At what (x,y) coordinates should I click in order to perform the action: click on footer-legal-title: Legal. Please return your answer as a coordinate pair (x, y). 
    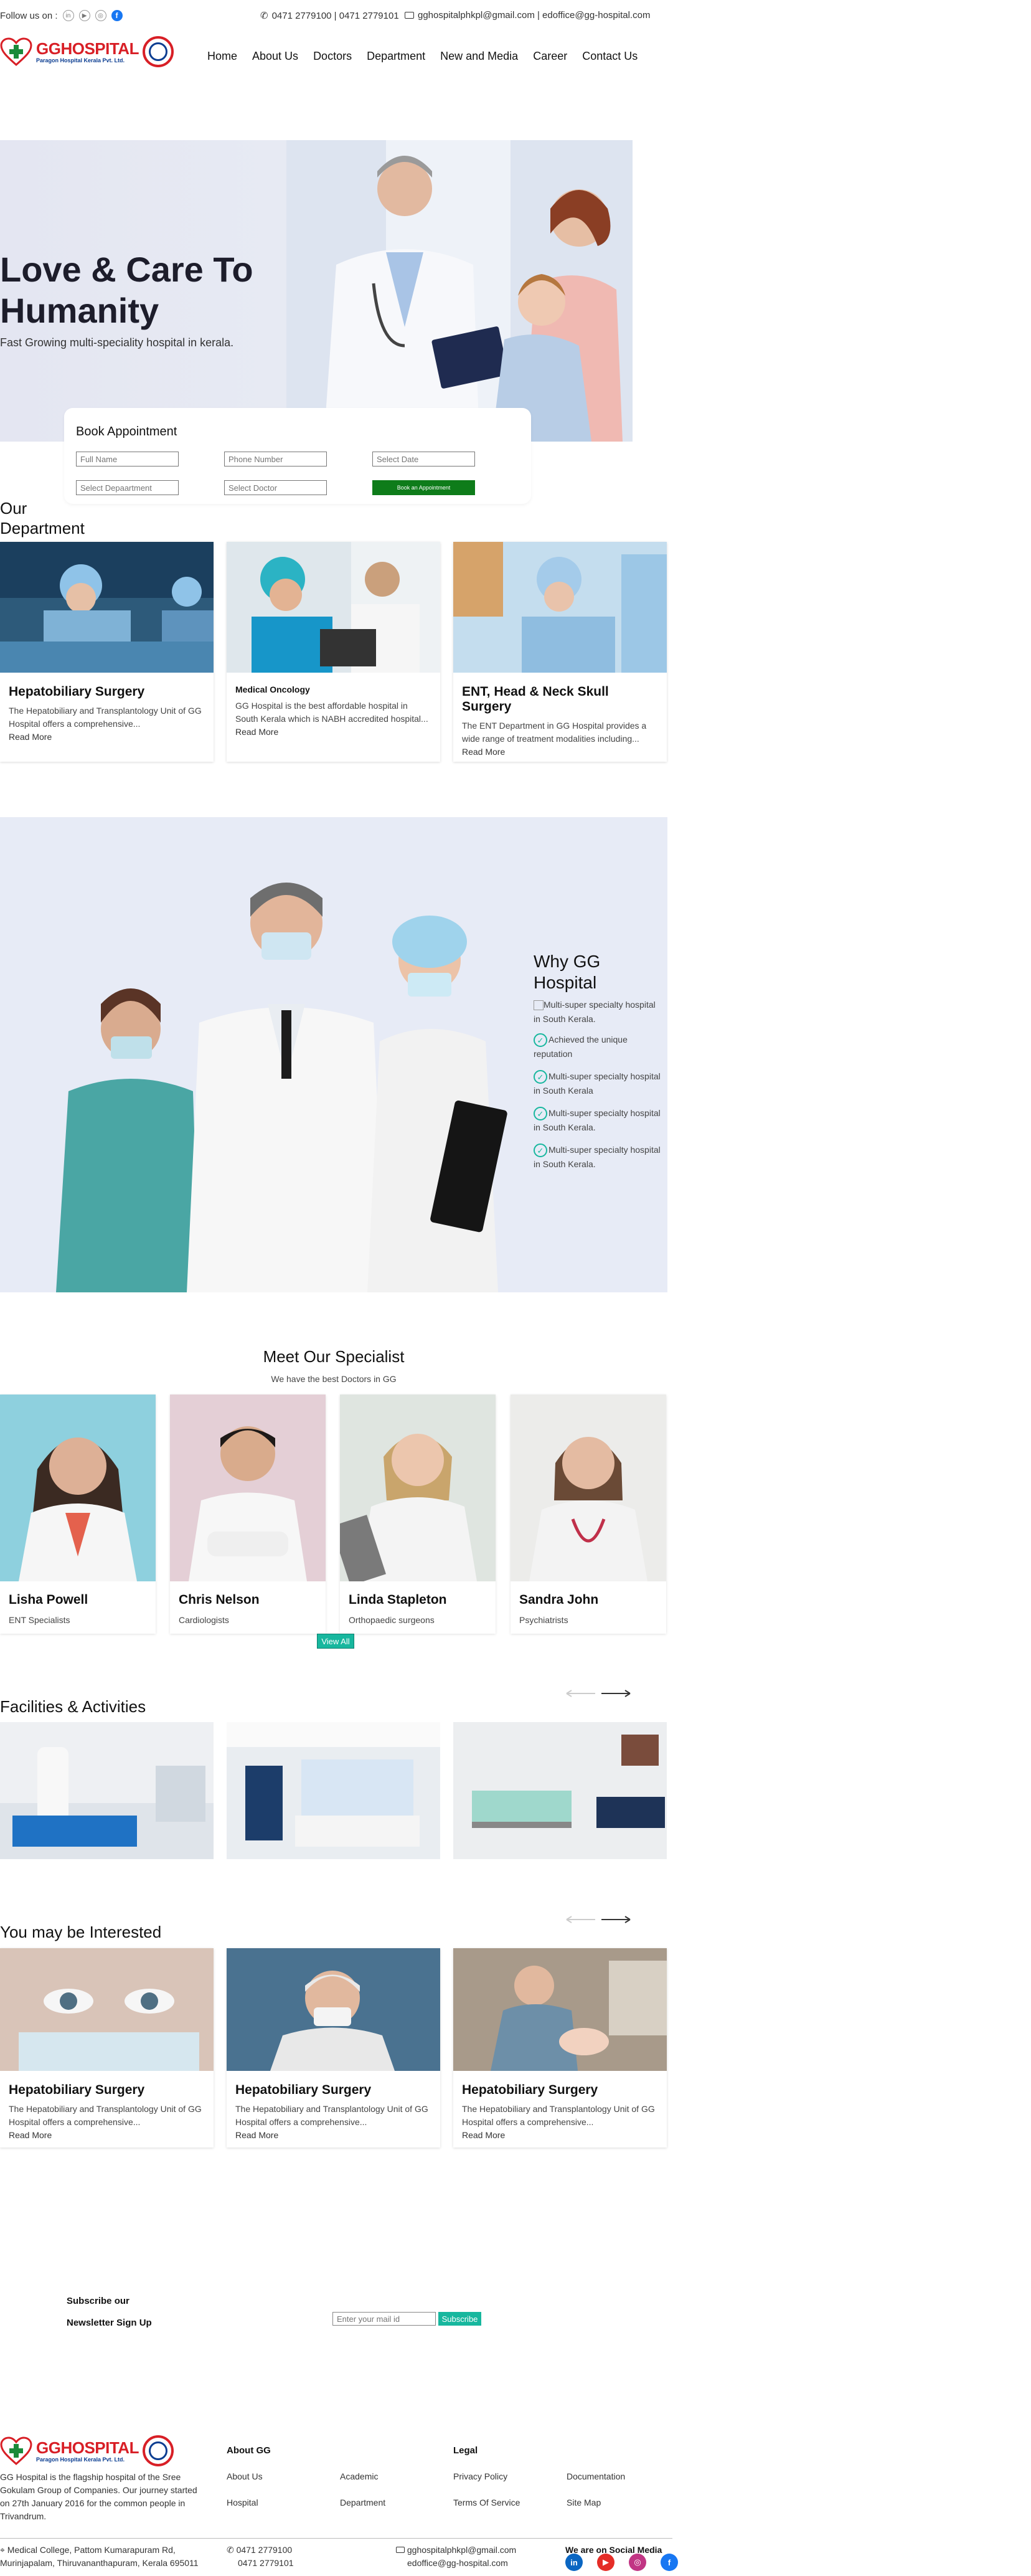
    Looking at the image, I should click on (465, 2450).